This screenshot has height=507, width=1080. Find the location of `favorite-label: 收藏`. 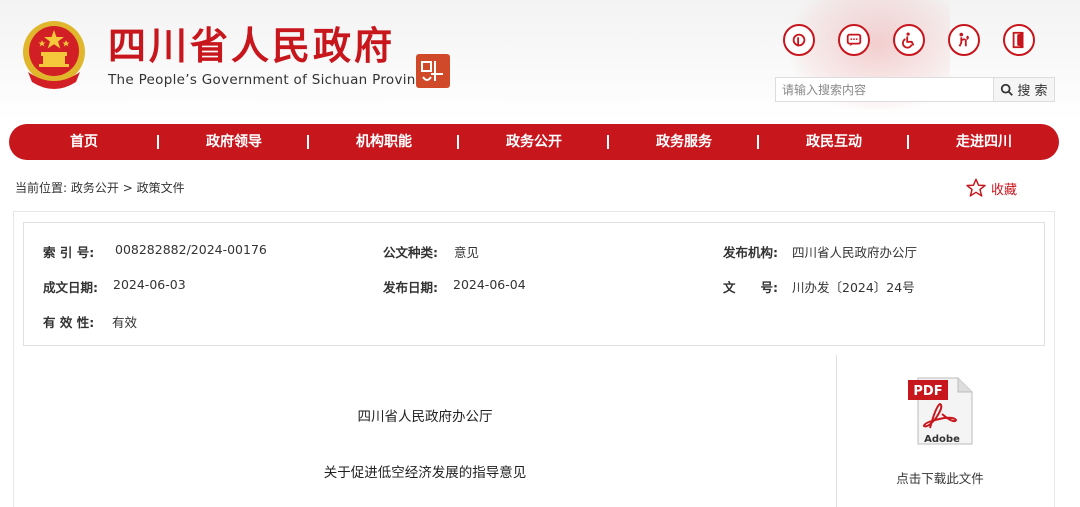

favorite-label: 收藏 is located at coordinates (1004, 190).